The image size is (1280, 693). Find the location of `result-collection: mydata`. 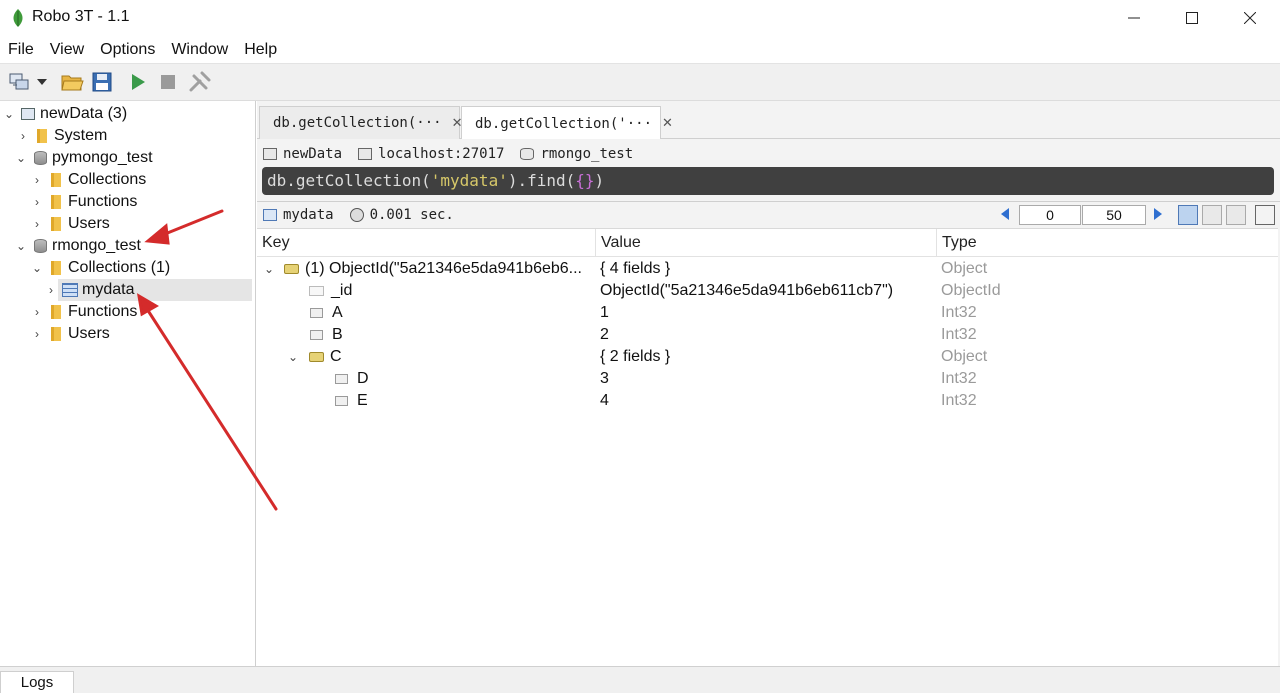

result-collection: mydata is located at coordinates (308, 215).